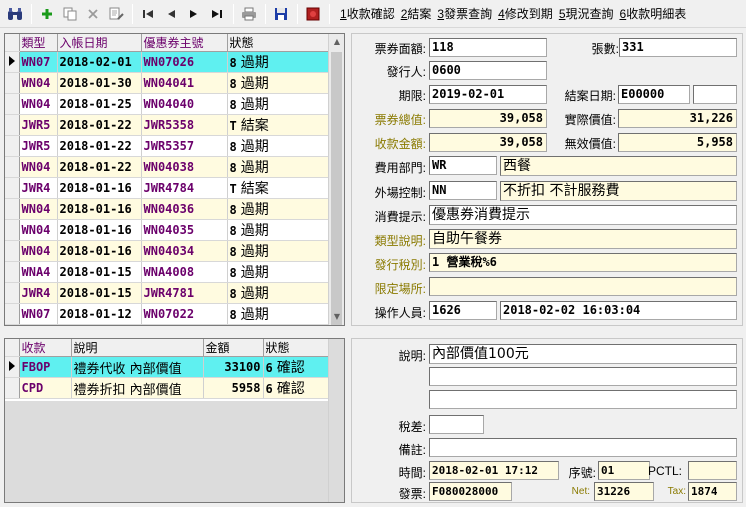 Image resolution: width=746 pixels, height=507 pixels. I want to click on menu-payment-report: 6收款明細表, so click(653, 13).